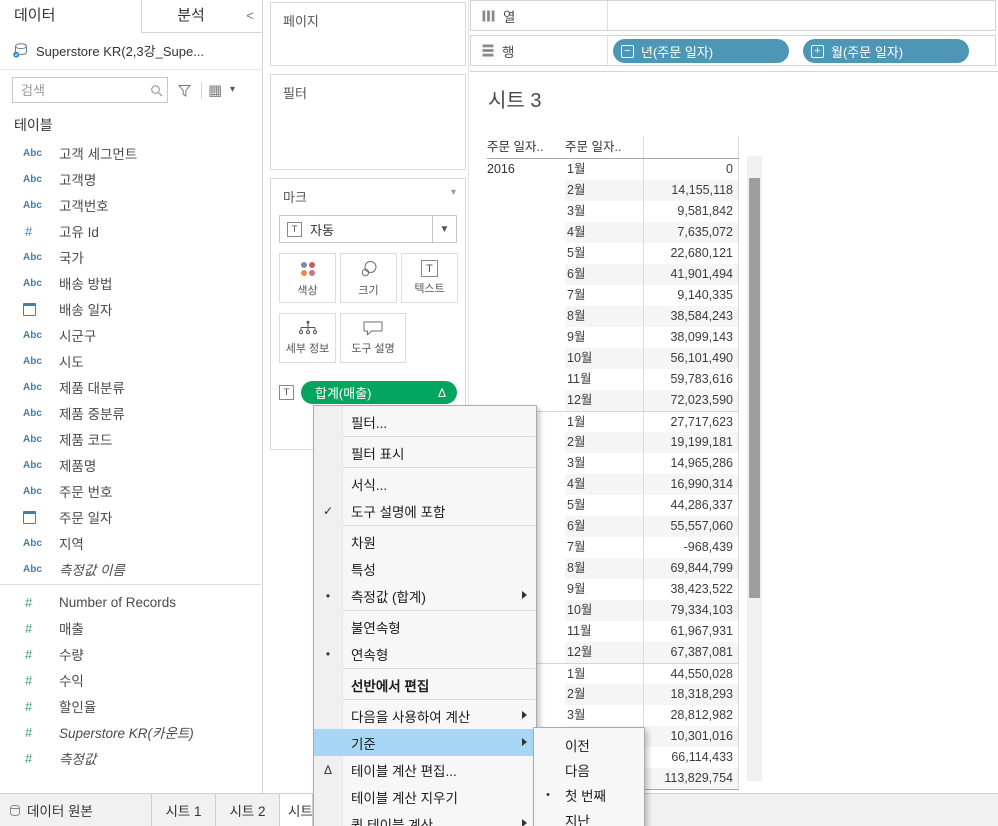  Describe the element at coordinates (604, 505) in the screenshot. I see `month-cell: 5월` at that location.